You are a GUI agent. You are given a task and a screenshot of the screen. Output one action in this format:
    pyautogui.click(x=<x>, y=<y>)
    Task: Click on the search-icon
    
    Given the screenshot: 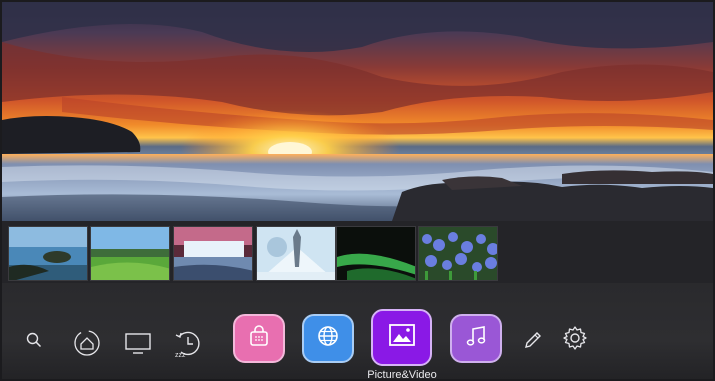 What is the action you would take?
    pyautogui.click(x=34, y=340)
    